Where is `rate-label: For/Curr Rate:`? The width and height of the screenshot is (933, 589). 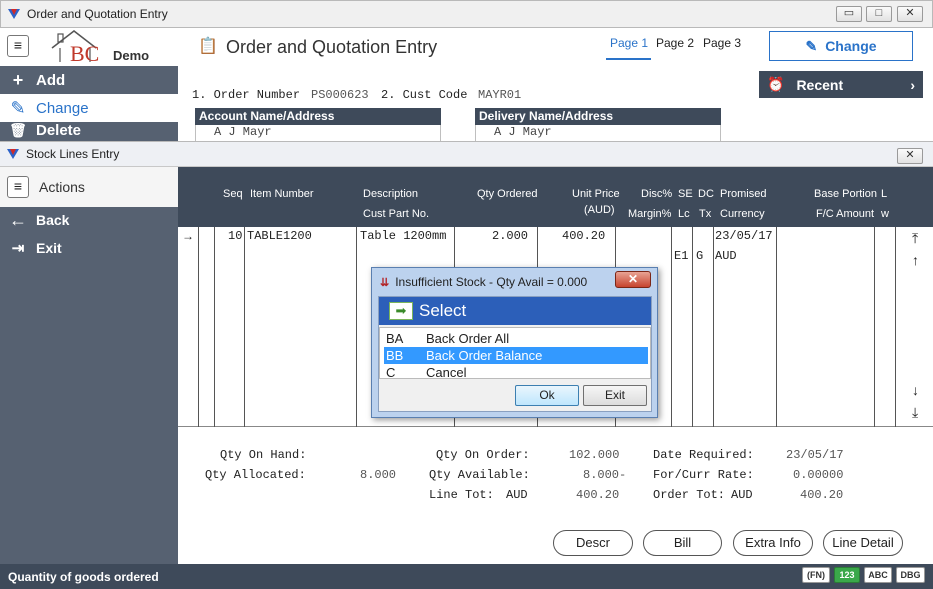
rate-label: For/Curr Rate: is located at coordinates (703, 475).